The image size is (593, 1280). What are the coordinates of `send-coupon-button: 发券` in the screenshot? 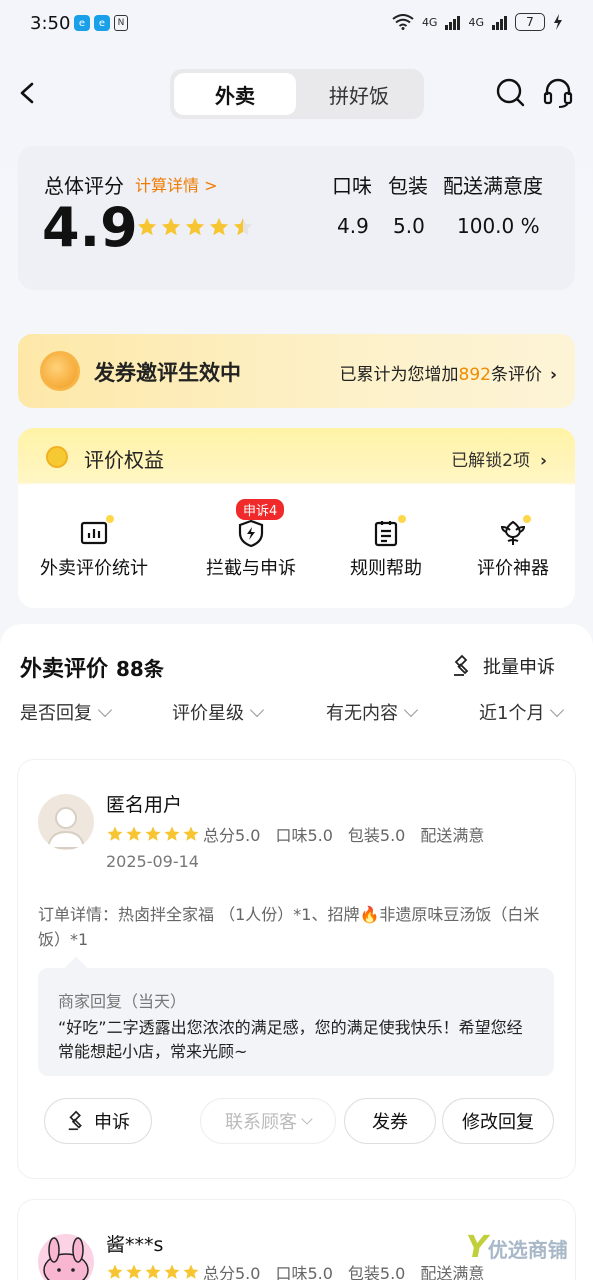 It's located at (390, 1121).